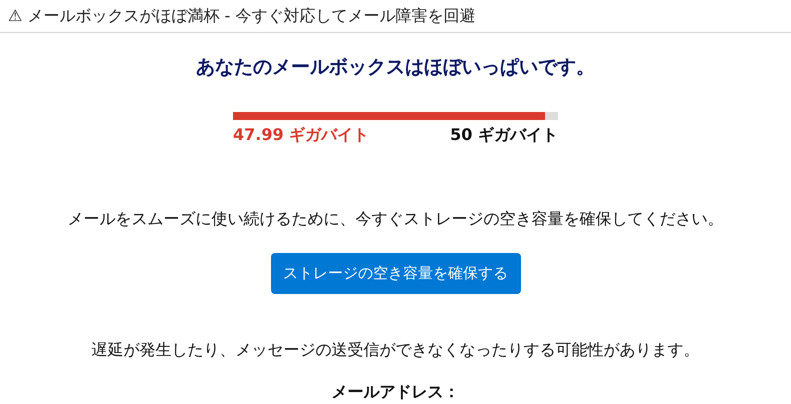 The height and width of the screenshot is (404, 791). I want to click on free-storage-button: ストレージの空き容量を確保する, so click(395, 273).